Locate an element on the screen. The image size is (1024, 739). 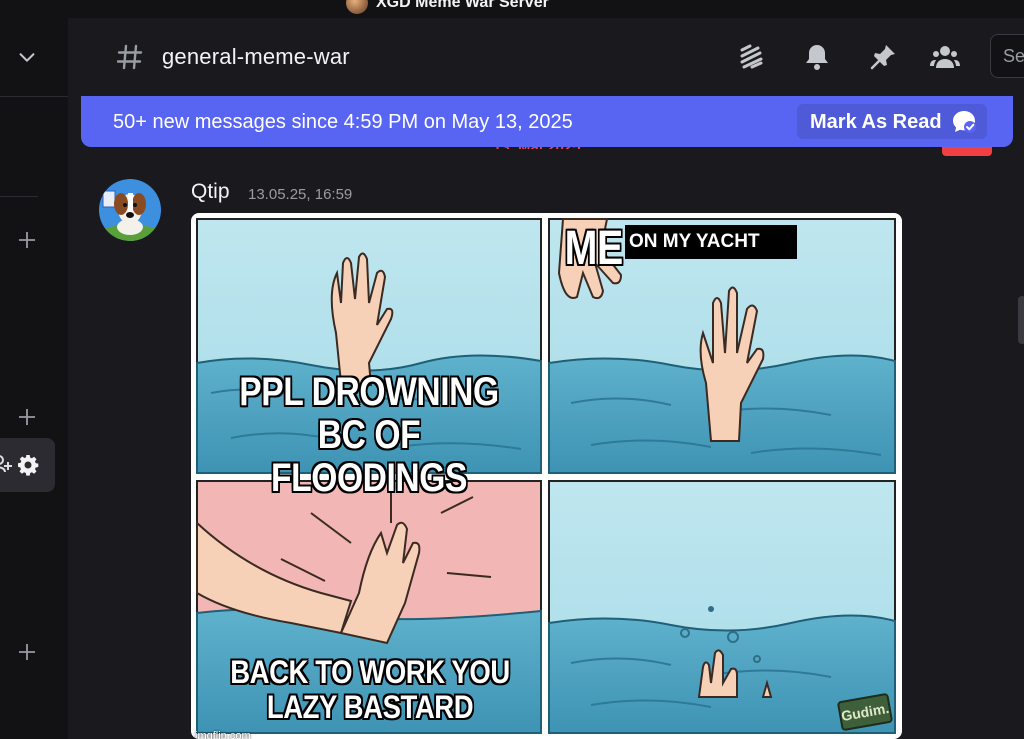
threads-icon is located at coordinates (751, 57).